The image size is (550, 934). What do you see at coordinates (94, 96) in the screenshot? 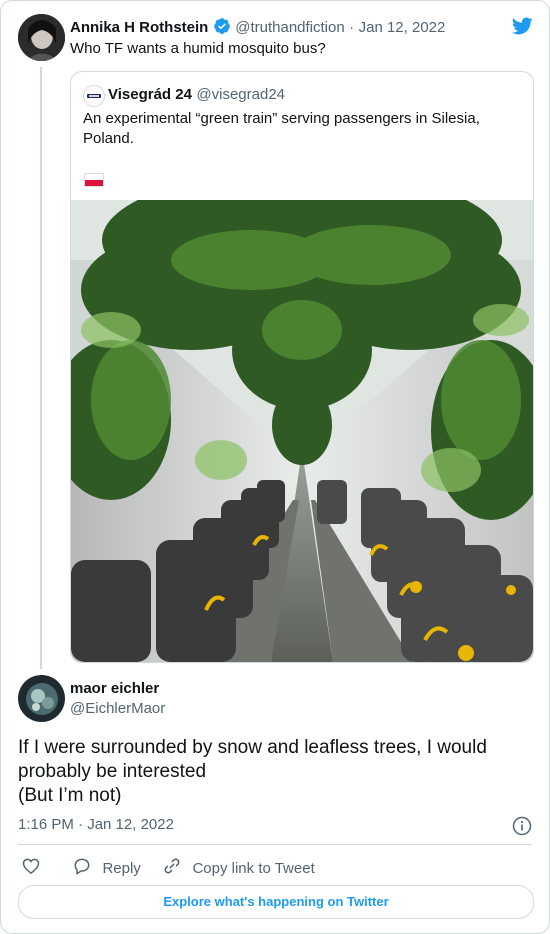
I see `quoted-avatar` at bounding box center [94, 96].